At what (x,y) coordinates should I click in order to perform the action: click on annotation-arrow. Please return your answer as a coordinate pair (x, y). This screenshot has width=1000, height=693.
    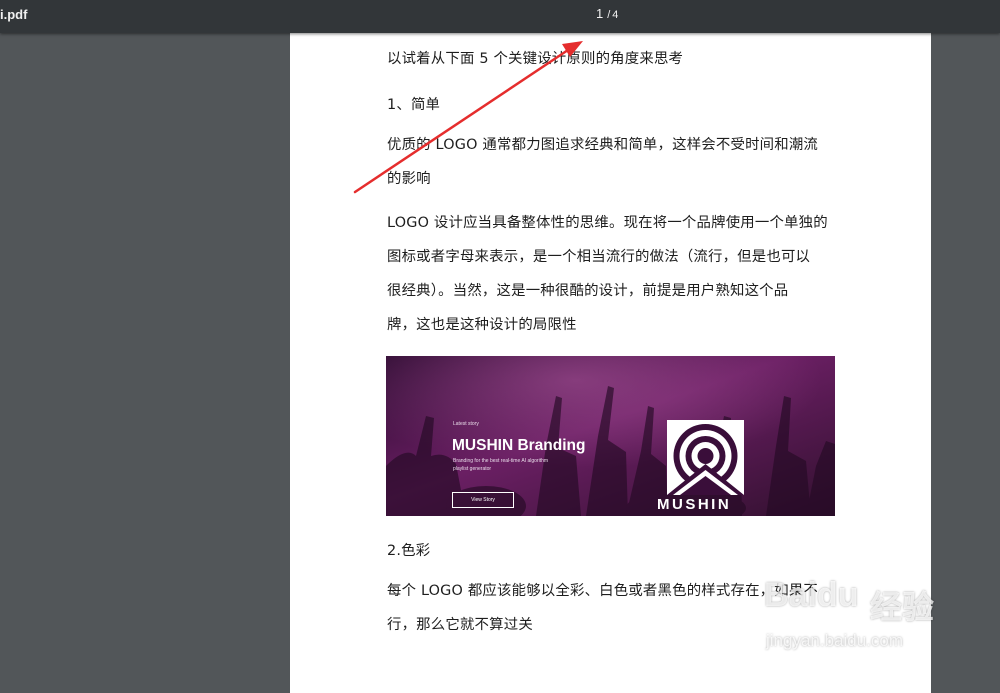
    Looking at the image, I should click on (468, 117).